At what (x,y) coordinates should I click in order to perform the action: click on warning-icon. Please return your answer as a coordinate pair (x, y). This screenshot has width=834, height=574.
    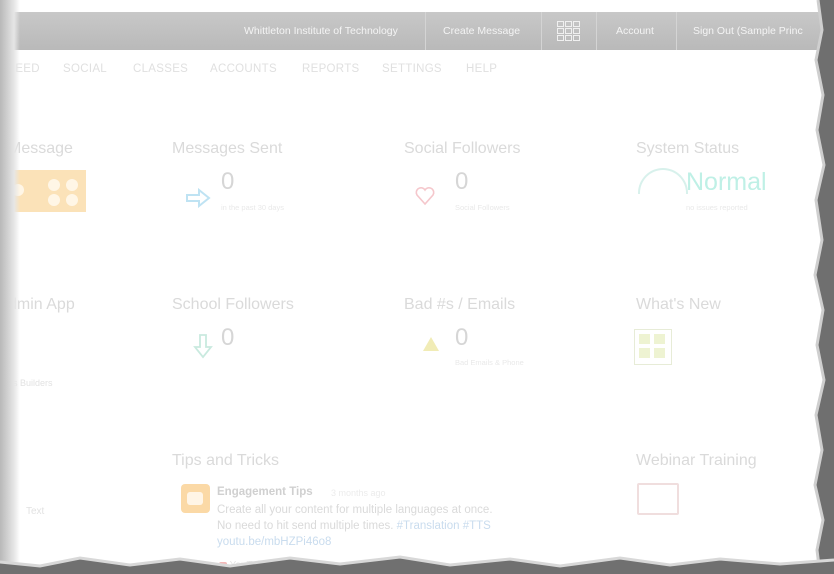
    Looking at the image, I should click on (431, 344).